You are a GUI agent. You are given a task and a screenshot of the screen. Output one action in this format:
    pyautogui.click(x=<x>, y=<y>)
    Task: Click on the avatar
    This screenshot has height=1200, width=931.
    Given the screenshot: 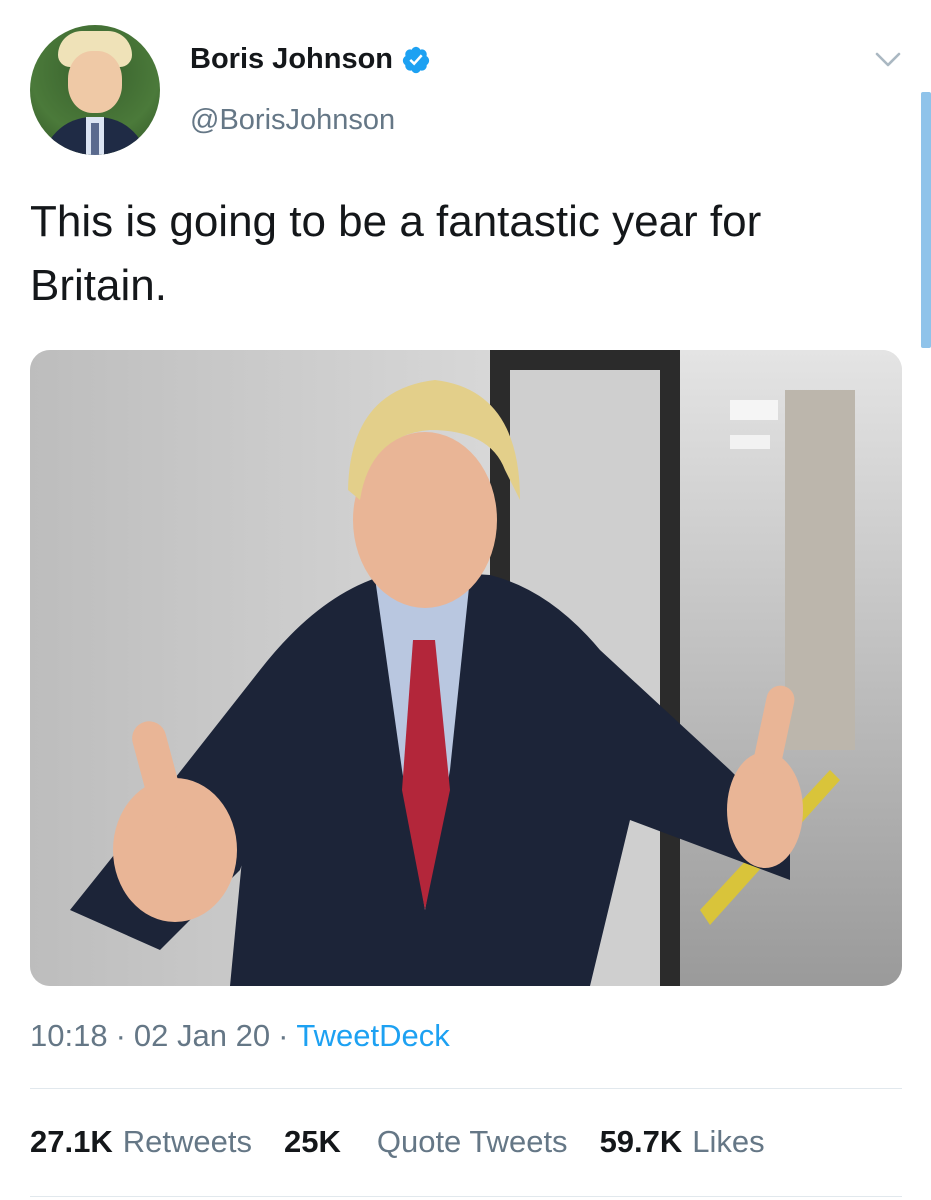 What is the action you would take?
    pyautogui.click(x=95, y=90)
    